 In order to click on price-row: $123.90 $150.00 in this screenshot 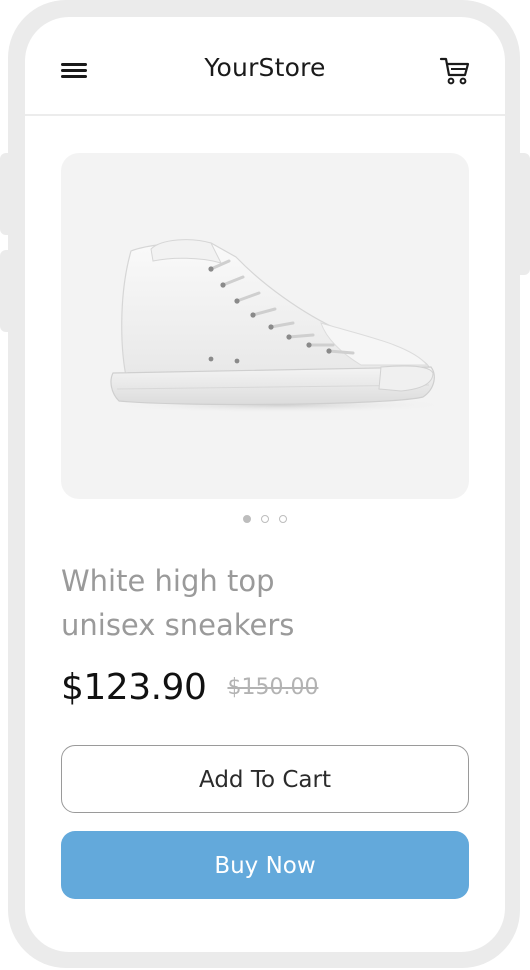, I will do `click(189, 691)`.